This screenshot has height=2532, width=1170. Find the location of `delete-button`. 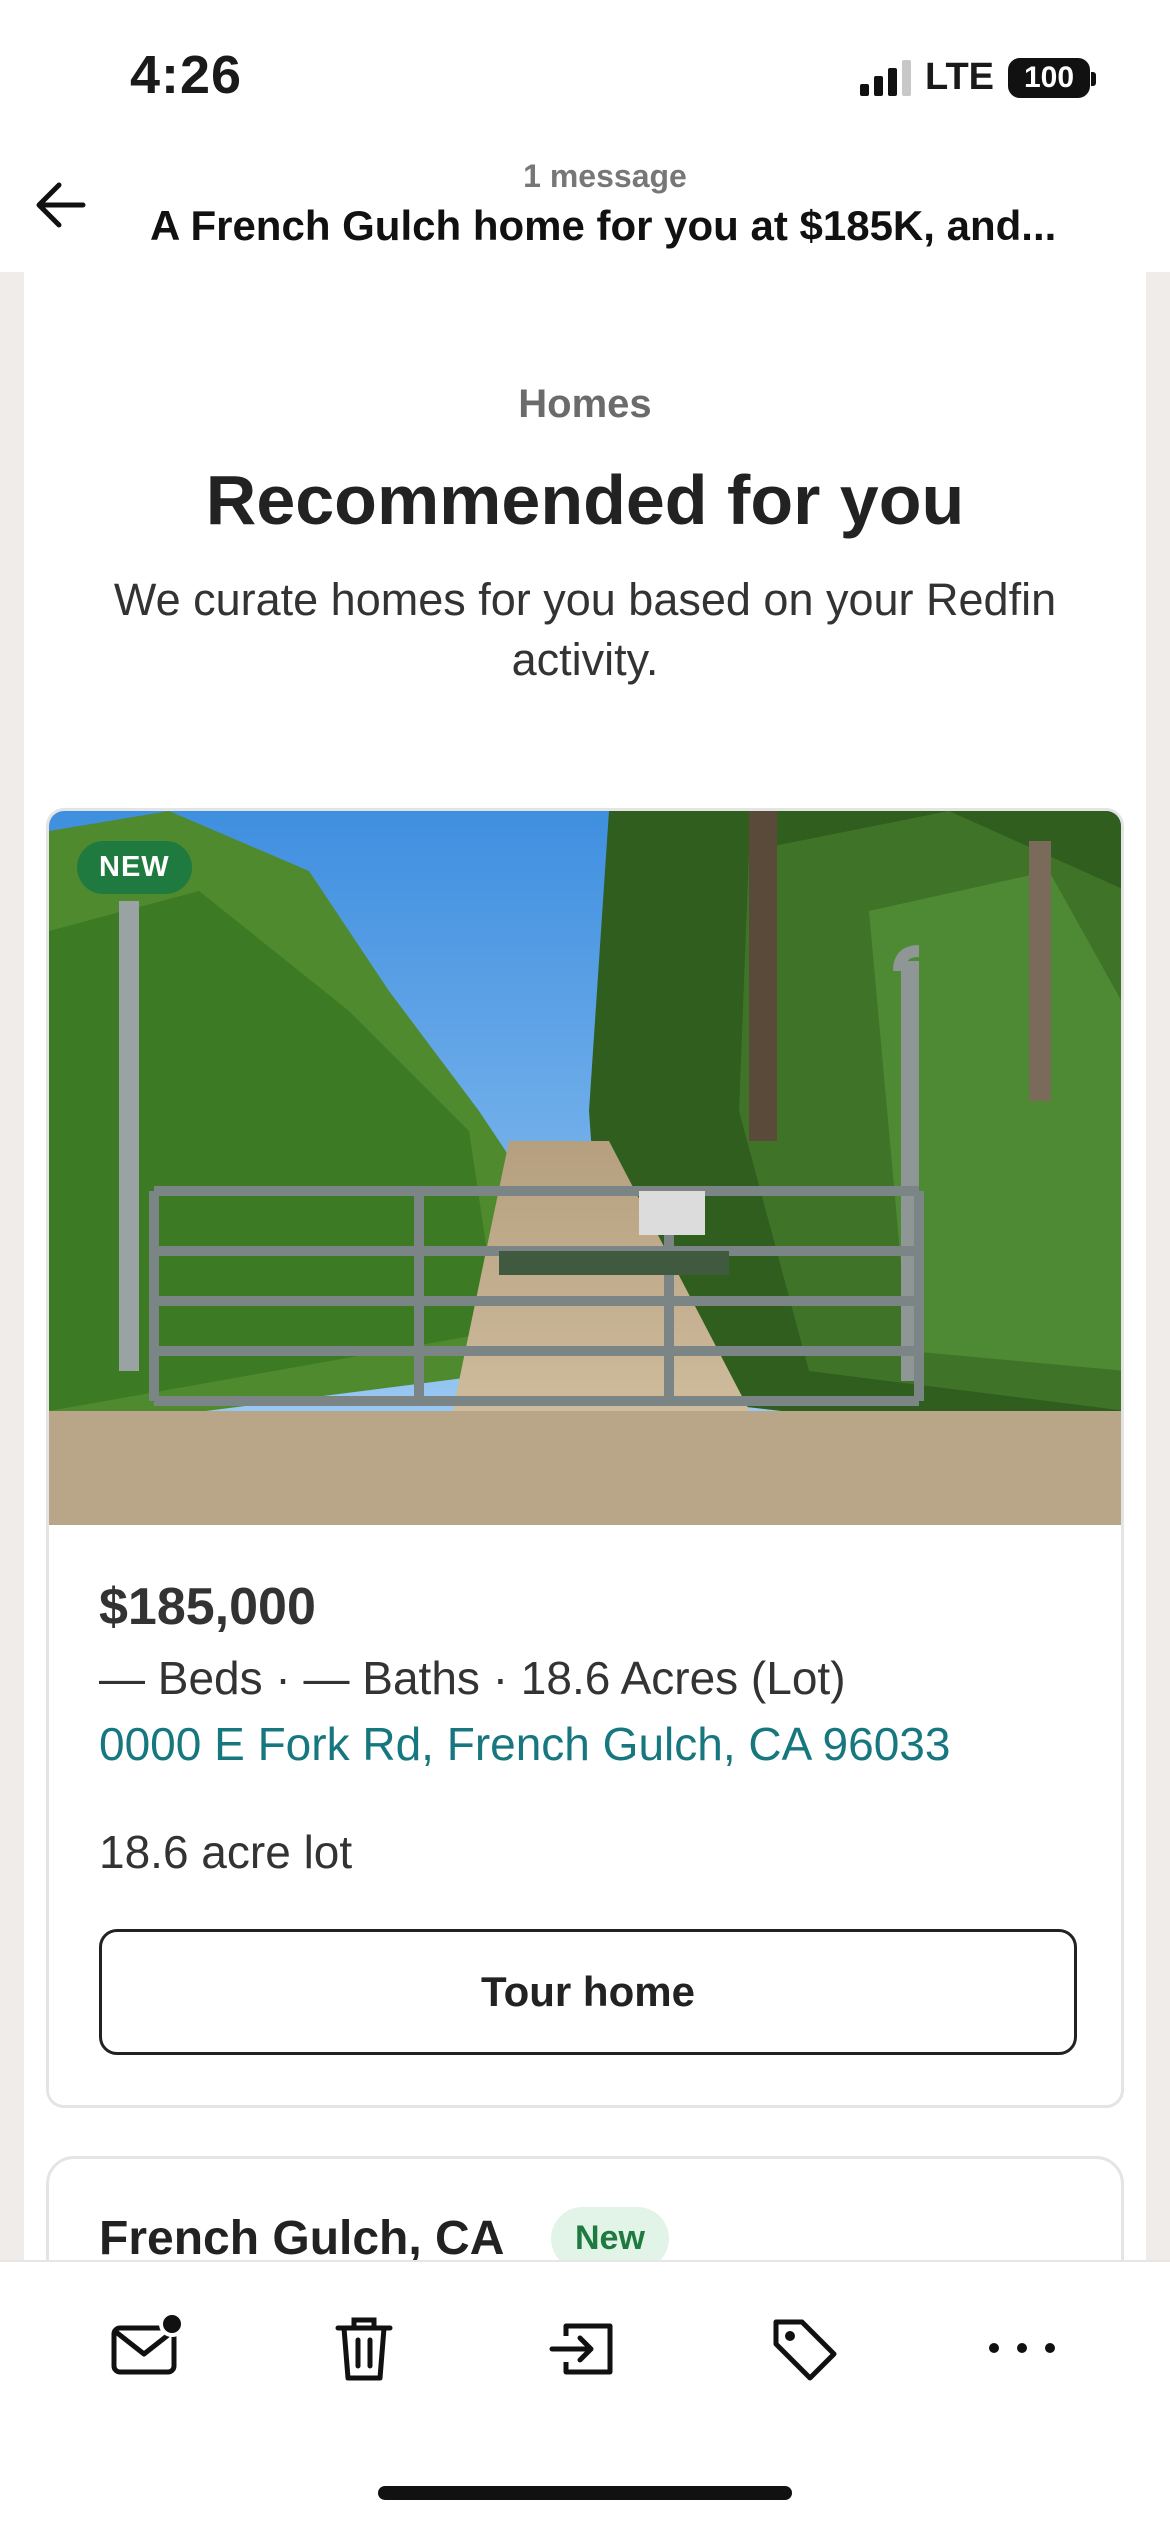

delete-button is located at coordinates (364, 2348).